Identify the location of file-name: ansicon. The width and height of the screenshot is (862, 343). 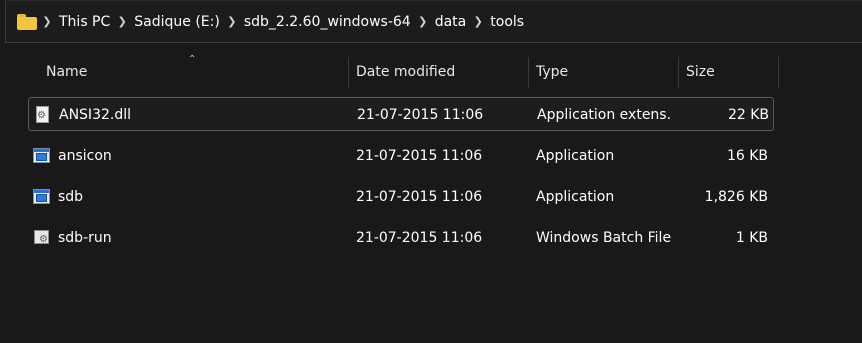
(85, 156).